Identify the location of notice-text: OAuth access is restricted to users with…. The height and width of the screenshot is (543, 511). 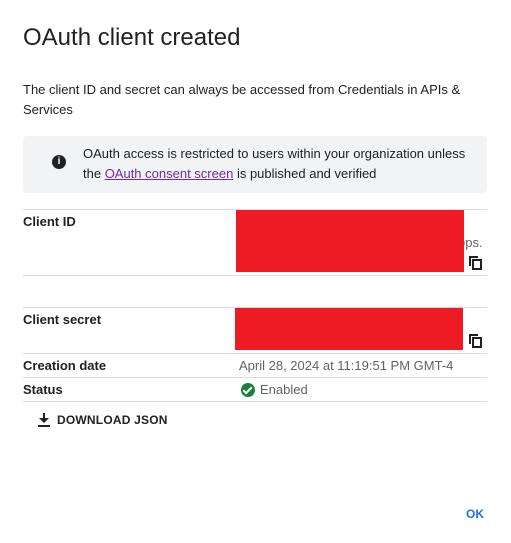
(278, 164).